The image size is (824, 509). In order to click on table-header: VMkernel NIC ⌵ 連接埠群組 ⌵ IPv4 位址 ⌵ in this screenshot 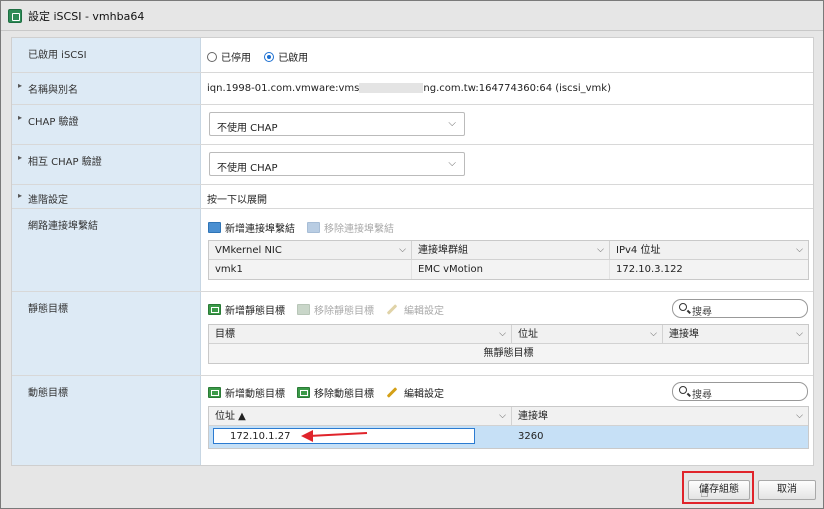, I will do `click(508, 250)`.